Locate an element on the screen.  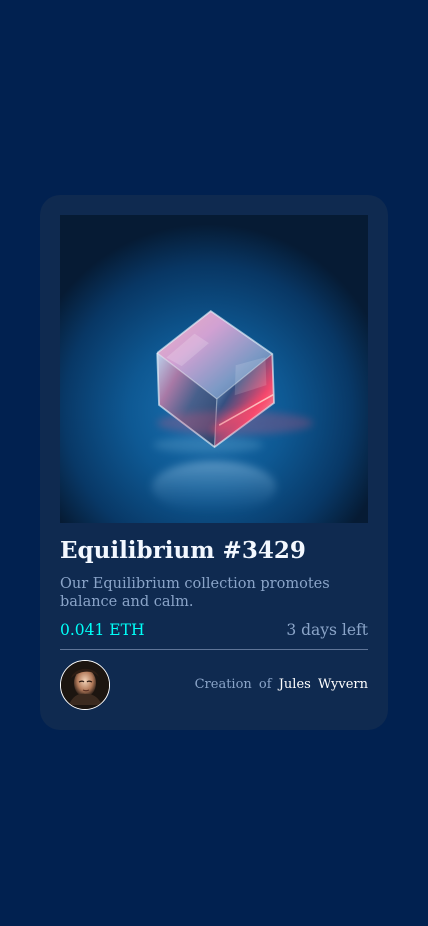
price-value: 0.041 ETH is located at coordinates (102, 630).